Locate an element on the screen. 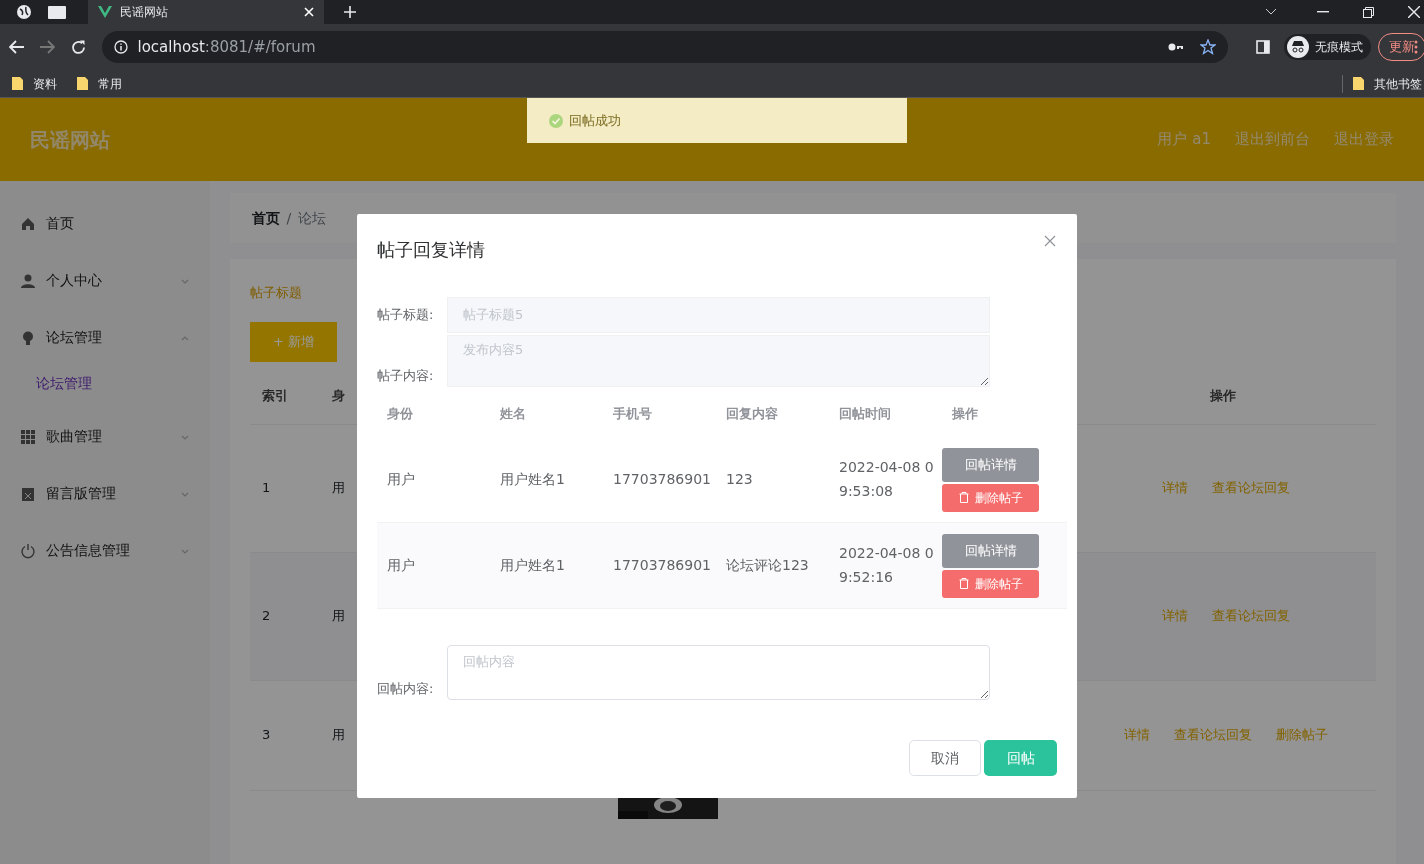 This screenshot has width=1424, height=864. sidebar-item: 公告信息管理 is located at coordinates (105, 550).